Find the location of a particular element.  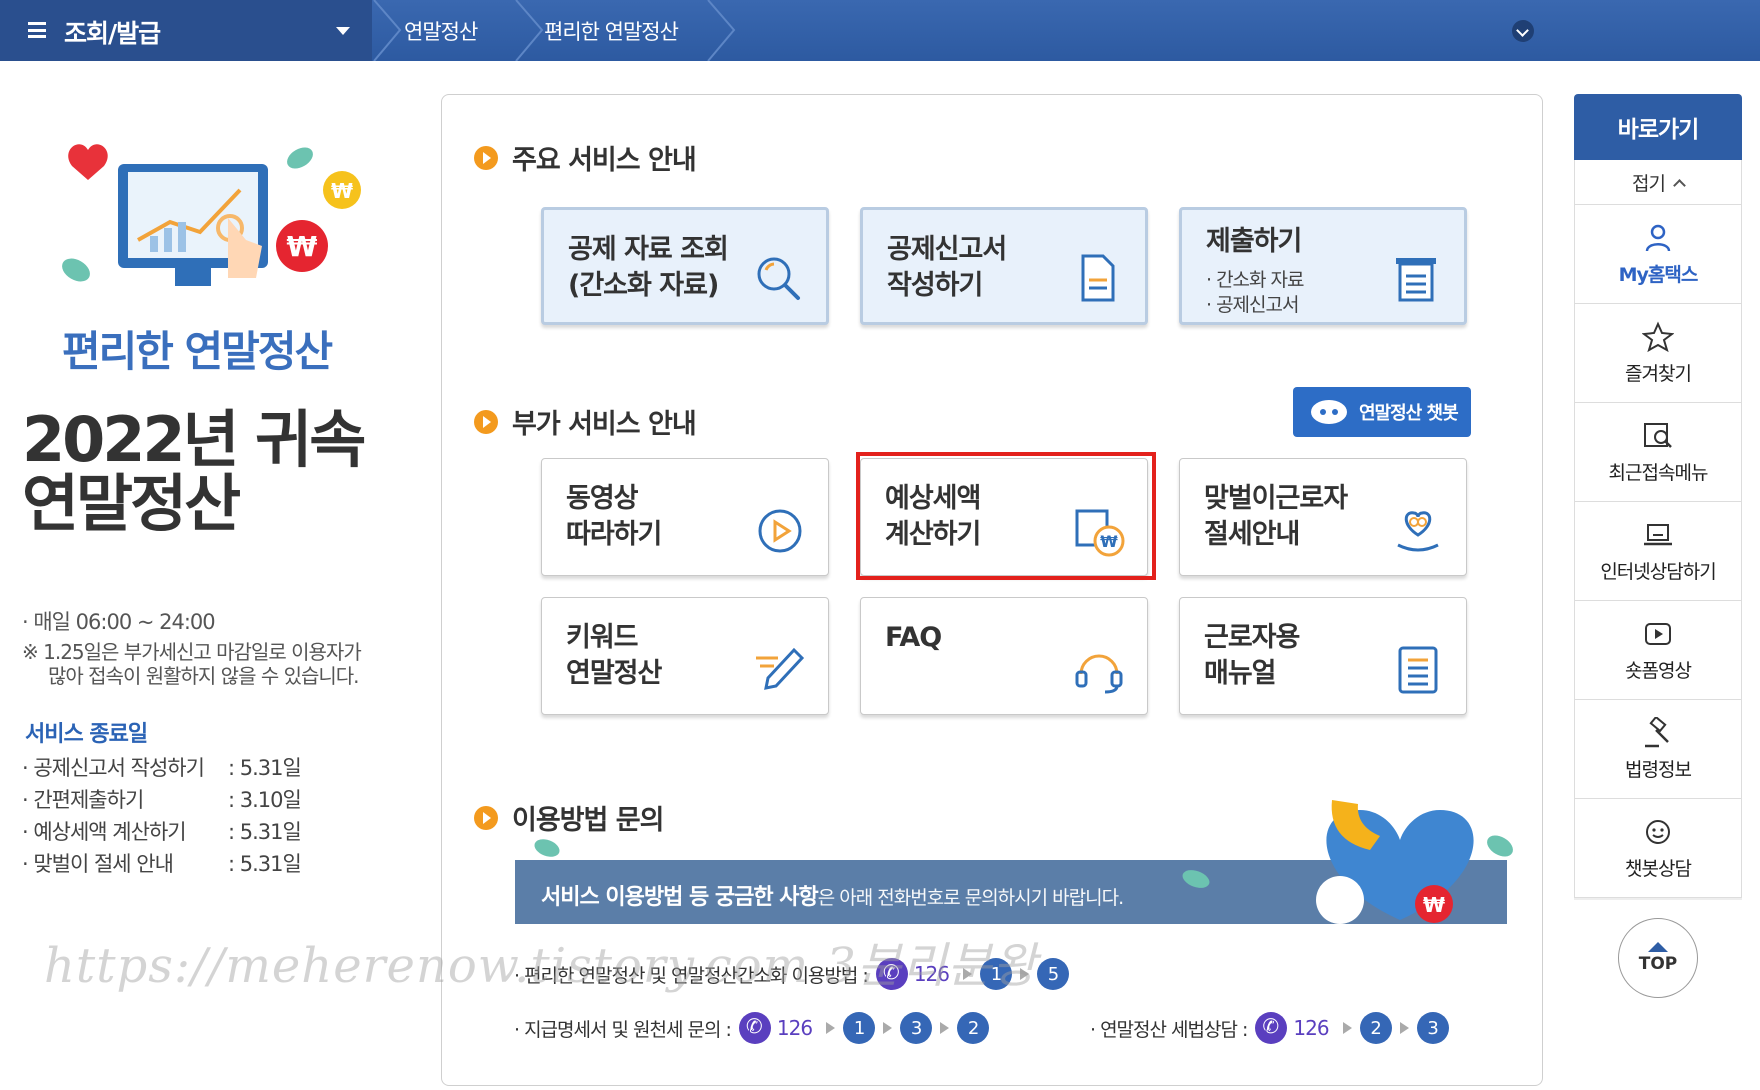

sidebar-item-favorites: 즐겨찾기 is located at coordinates (1658, 353).